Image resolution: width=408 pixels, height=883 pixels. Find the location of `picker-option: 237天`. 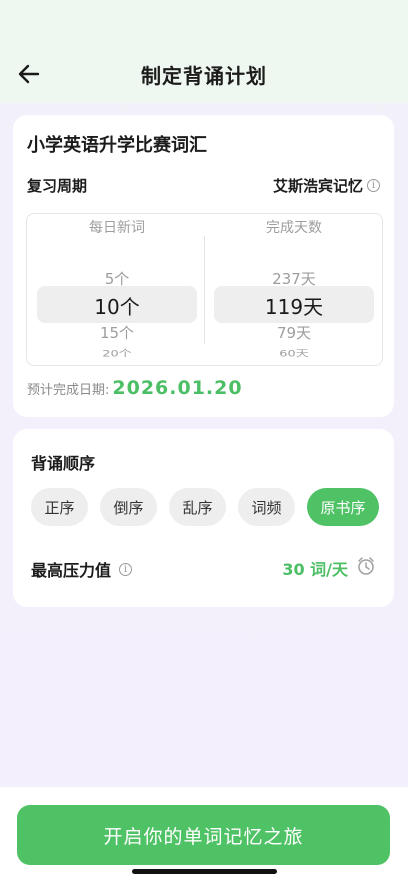

picker-option: 237天 is located at coordinates (294, 278).